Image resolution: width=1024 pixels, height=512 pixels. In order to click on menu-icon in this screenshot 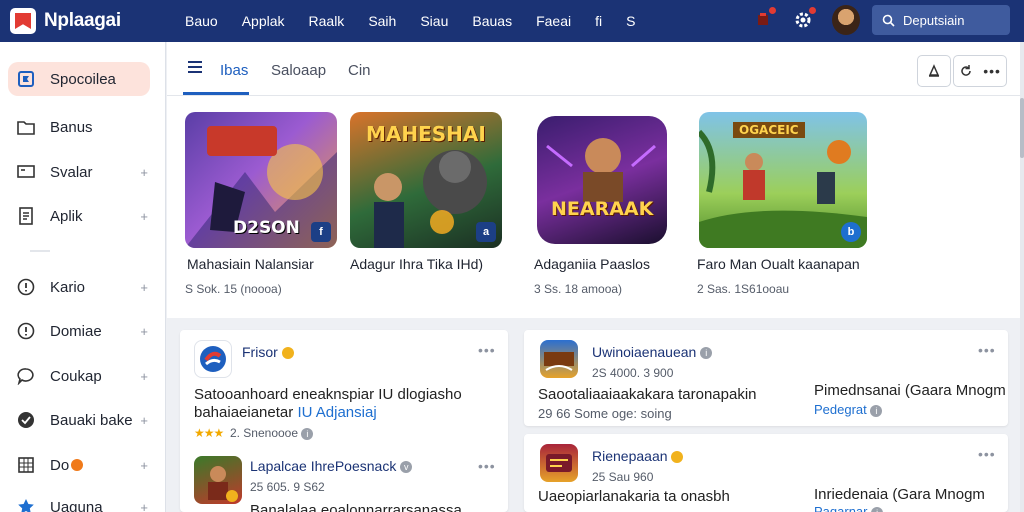, I will do `click(195, 67)`.